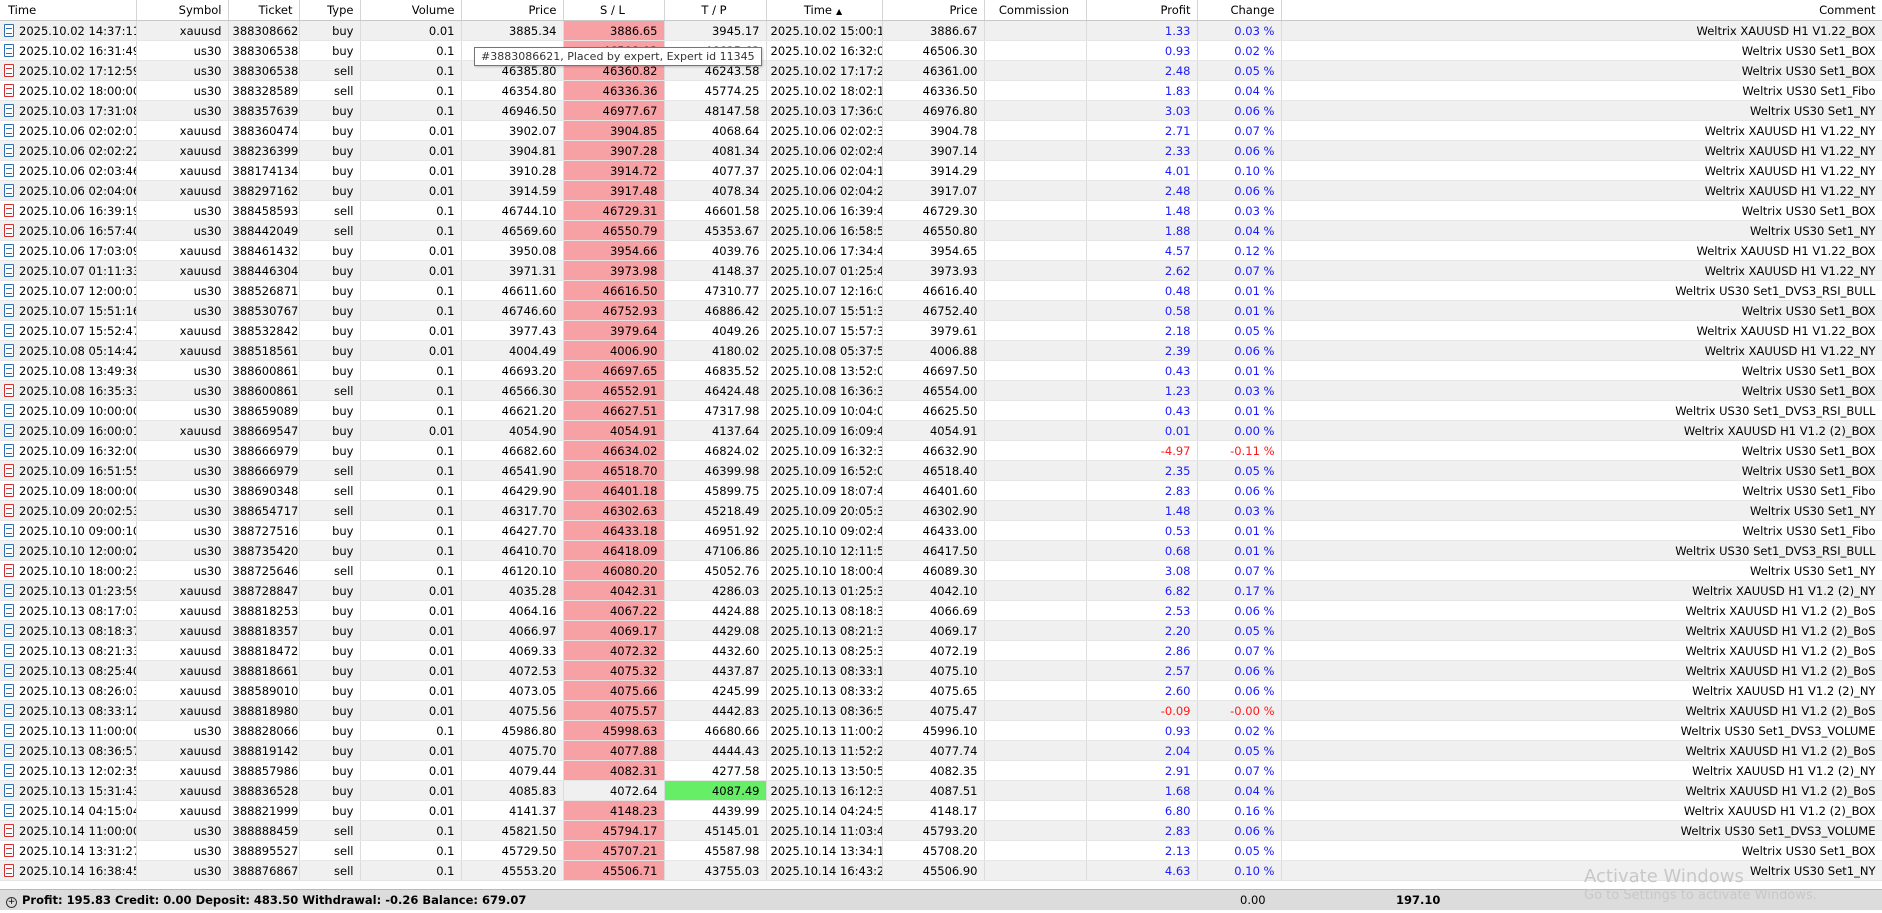 This screenshot has height=913, width=1882. What do you see at coordinates (182, 10) in the screenshot?
I see `column-header-symbol: Symbol` at bounding box center [182, 10].